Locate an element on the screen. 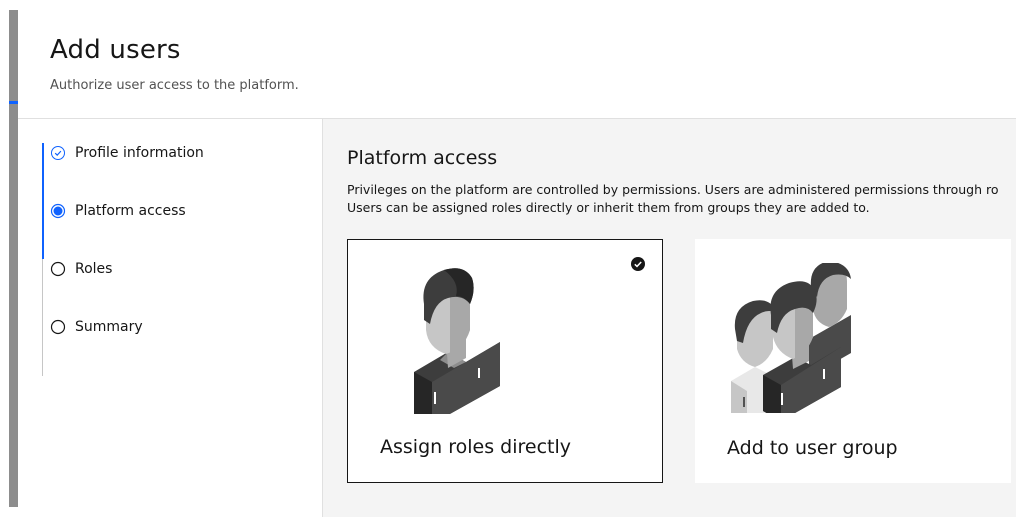 The image size is (1016, 517). page-title: Add users is located at coordinates (115, 50).